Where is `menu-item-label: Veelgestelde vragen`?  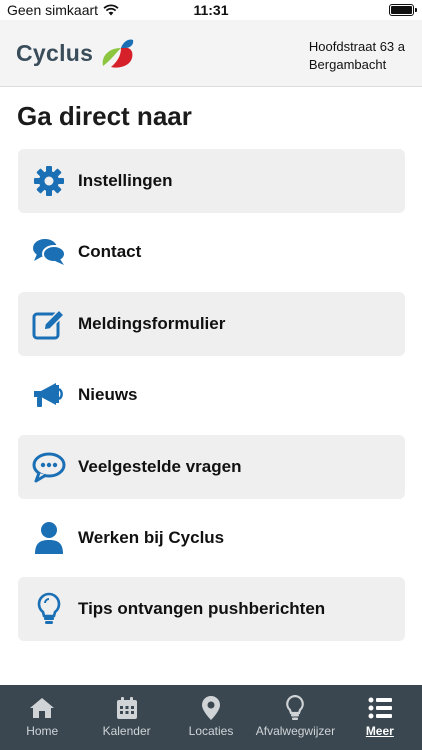
menu-item-label: Veelgestelde vragen is located at coordinates (160, 466).